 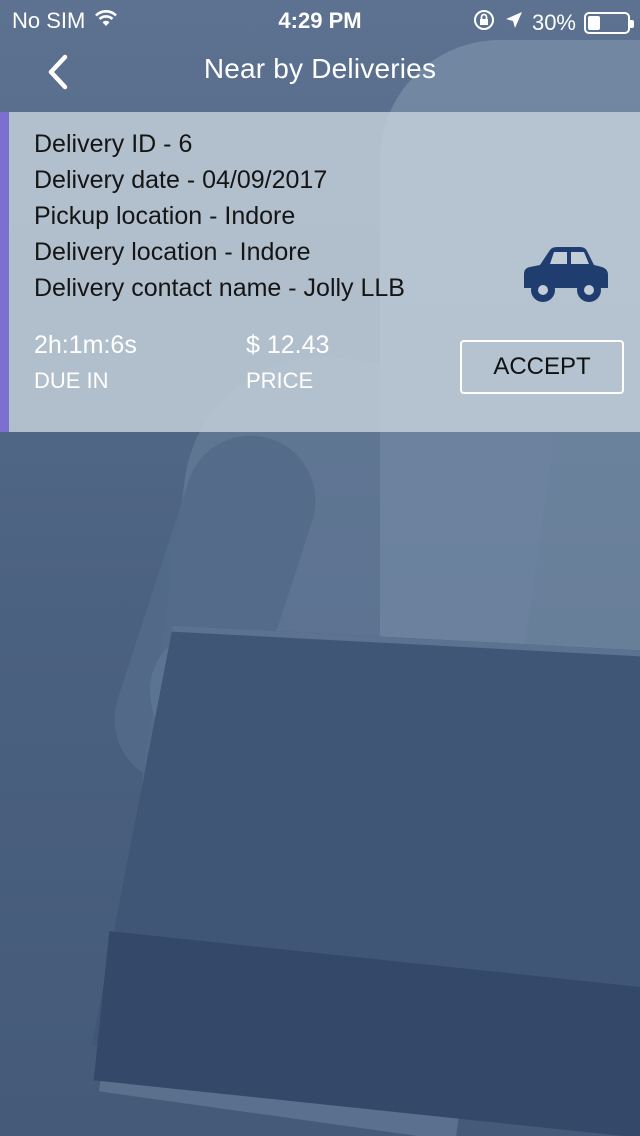 I want to click on nav-bar: Near by Deliveries, so click(x=320, y=76).